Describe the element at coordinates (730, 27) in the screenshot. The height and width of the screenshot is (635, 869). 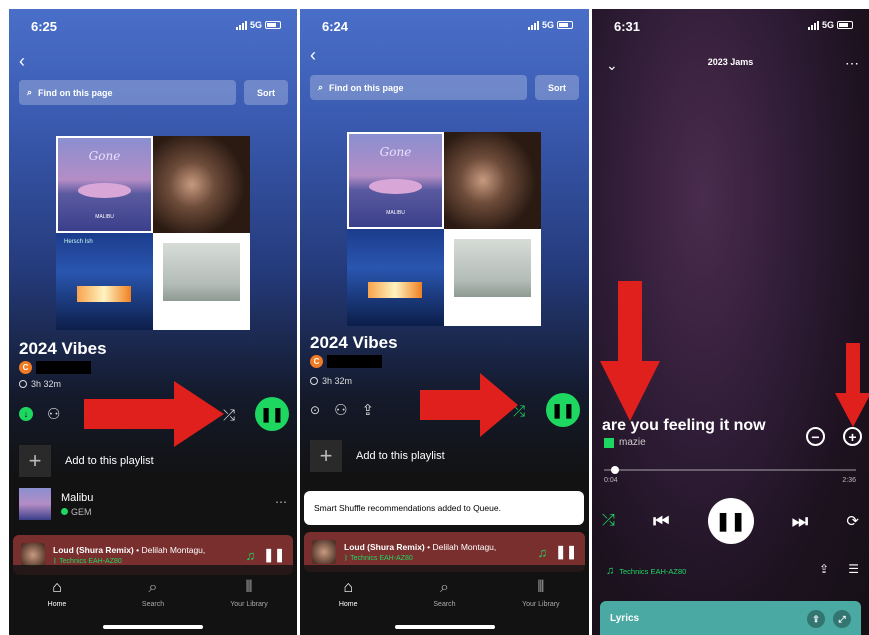
I see `status-bar: 6:31 5G` at that location.